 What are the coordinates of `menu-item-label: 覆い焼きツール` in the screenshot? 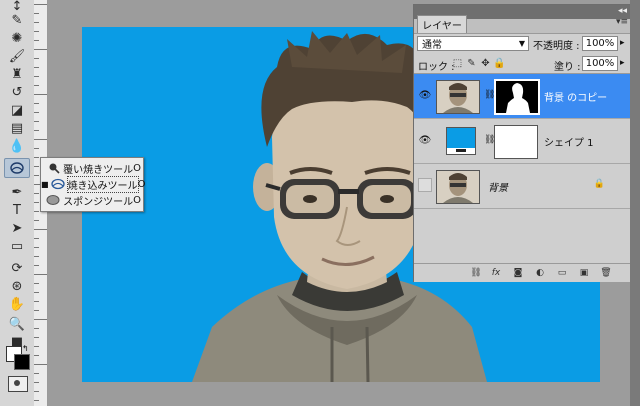 It's located at (98, 170).